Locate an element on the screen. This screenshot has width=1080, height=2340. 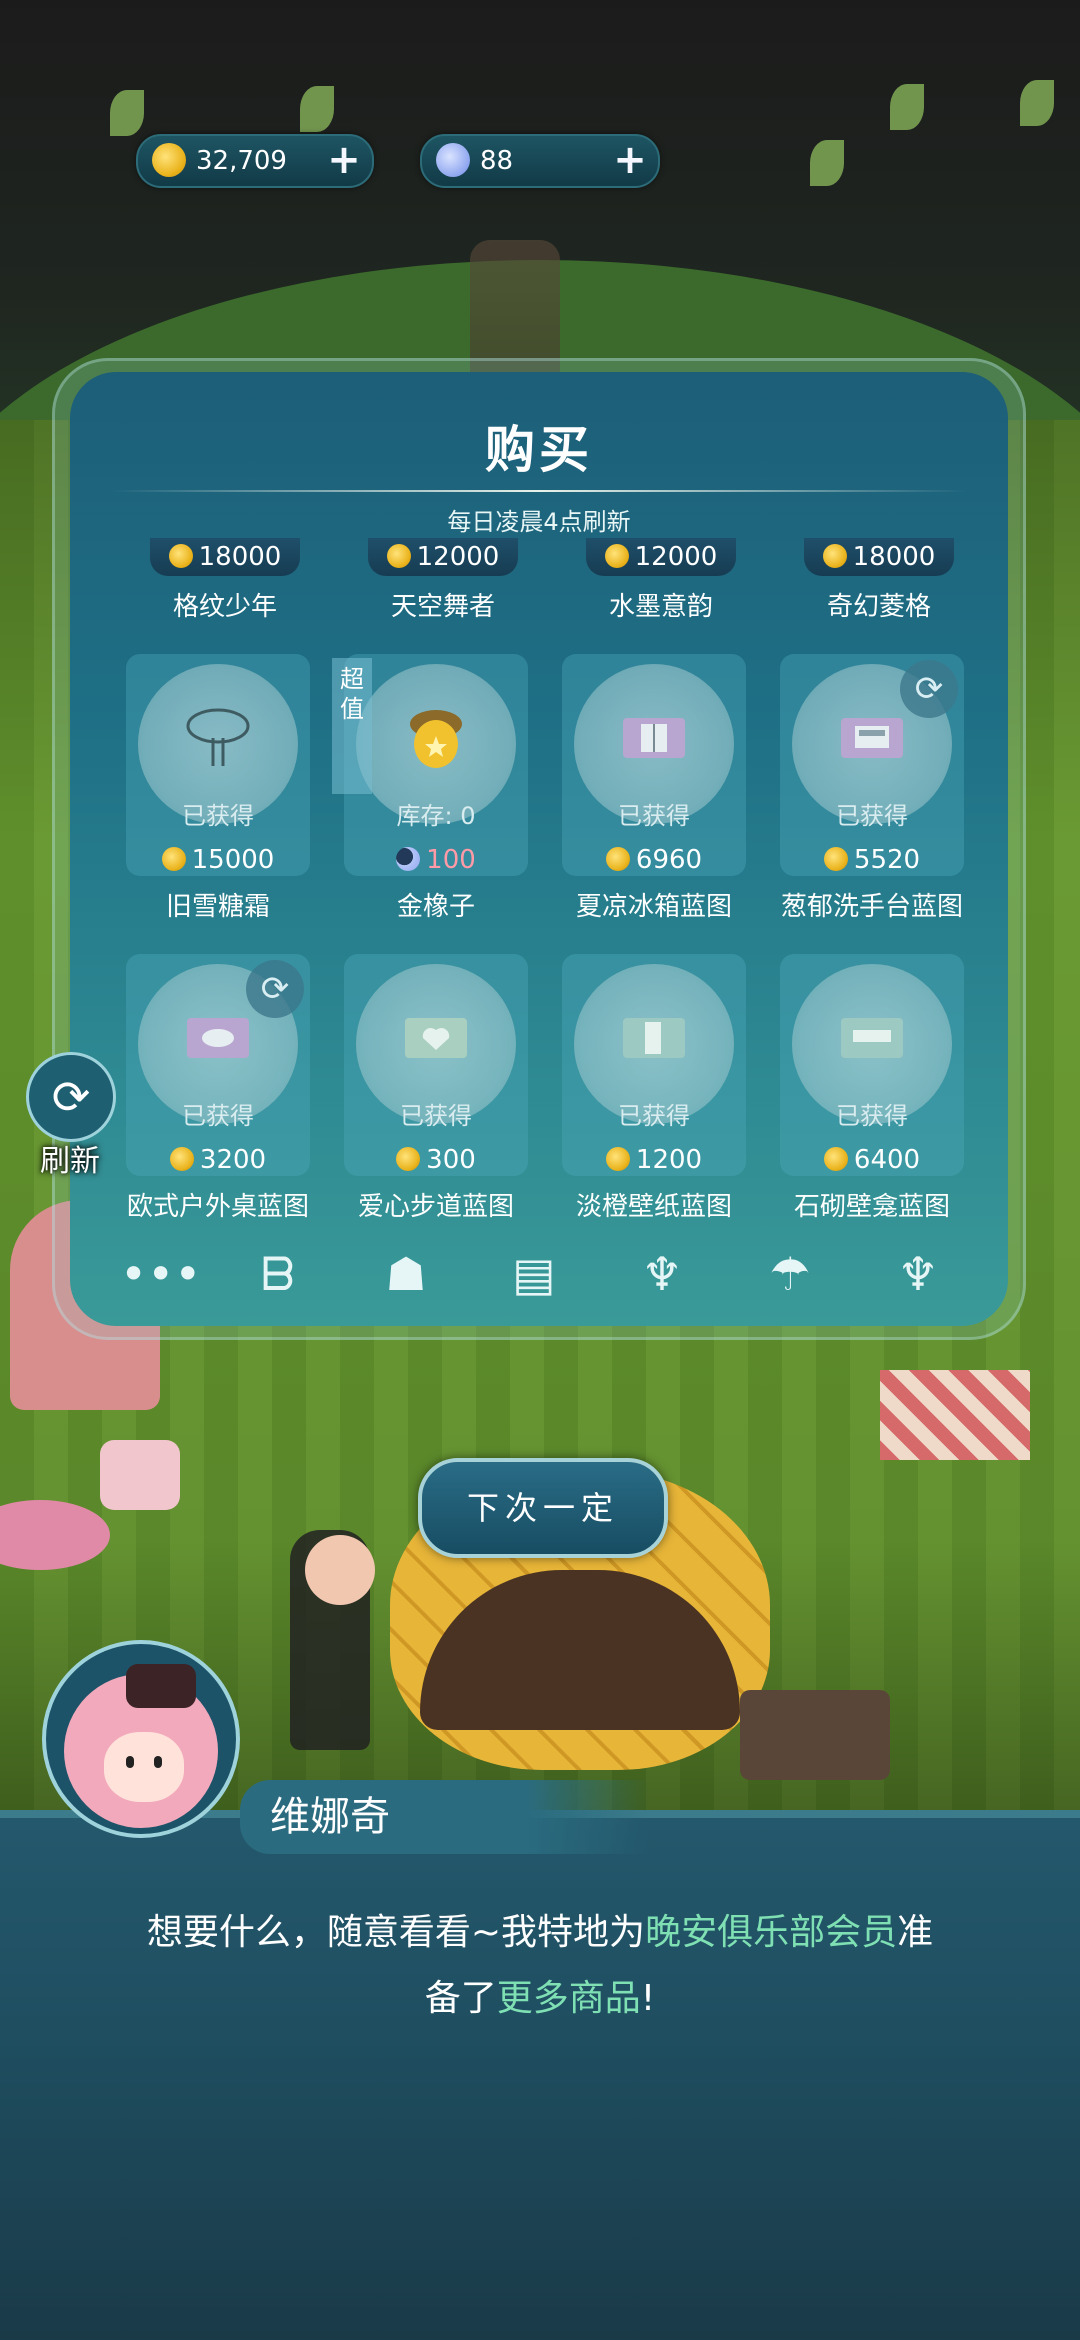
item-price-label: 1200 is located at coordinates (654, 1160).